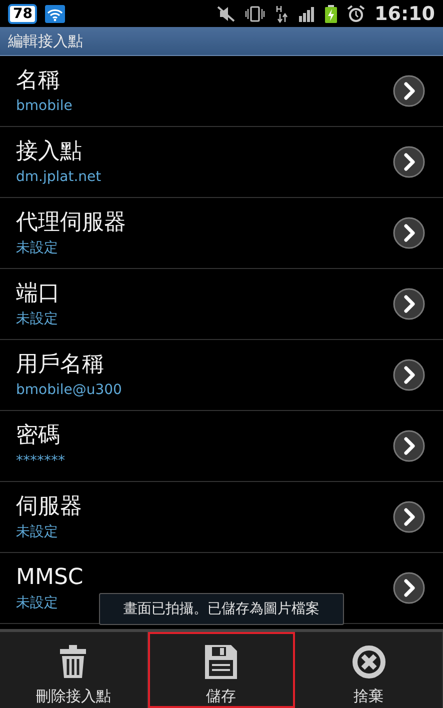 The image size is (443, 708). Describe the element at coordinates (222, 670) in the screenshot. I see `menu-button: 儲存` at that location.